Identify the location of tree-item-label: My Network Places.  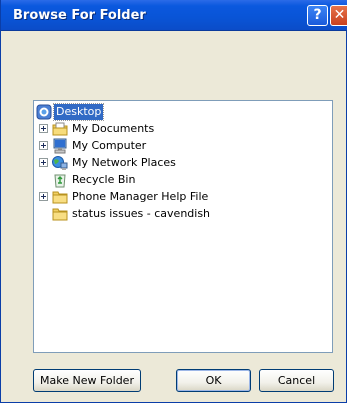
(124, 162).